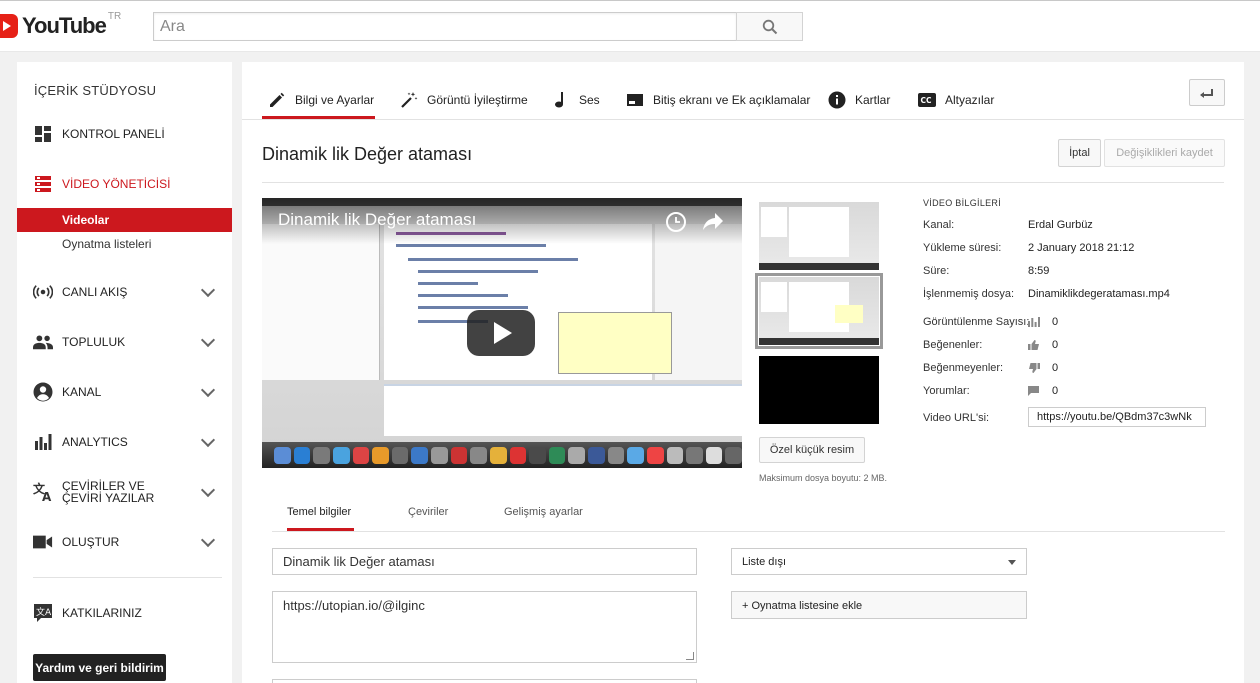  Describe the element at coordinates (95, 292) in the screenshot. I see `sidebar-item-label: CANLI AKIŞ` at that location.